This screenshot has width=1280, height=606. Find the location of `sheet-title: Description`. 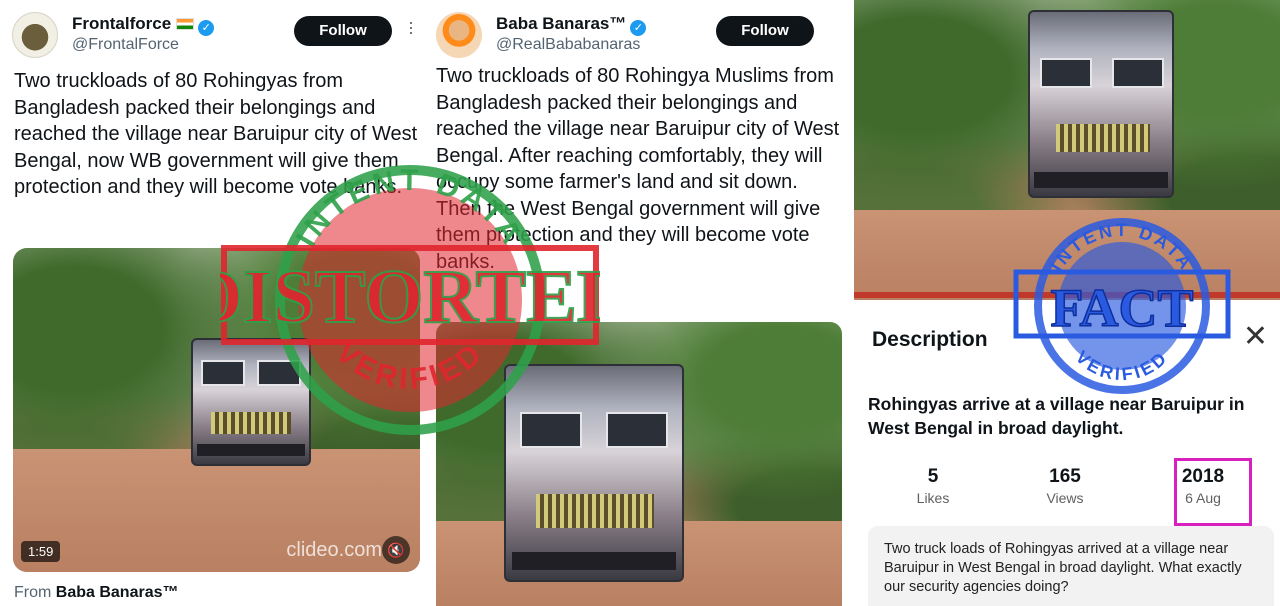

sheet-title: Description is located at coordinates (930, 339).